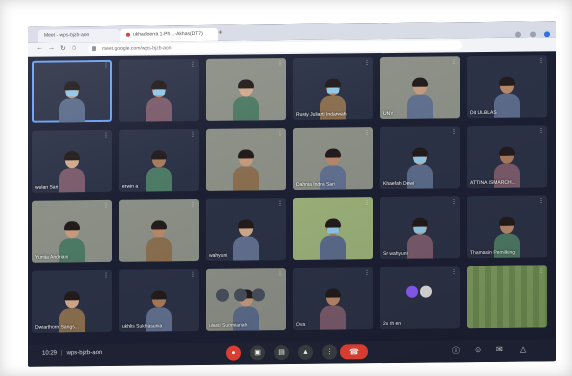 This screenshot has width=572, height=376. Describe the element at coordinates (456, 350) in the screenshot. I see `info-icon: ⓘ` at that location.